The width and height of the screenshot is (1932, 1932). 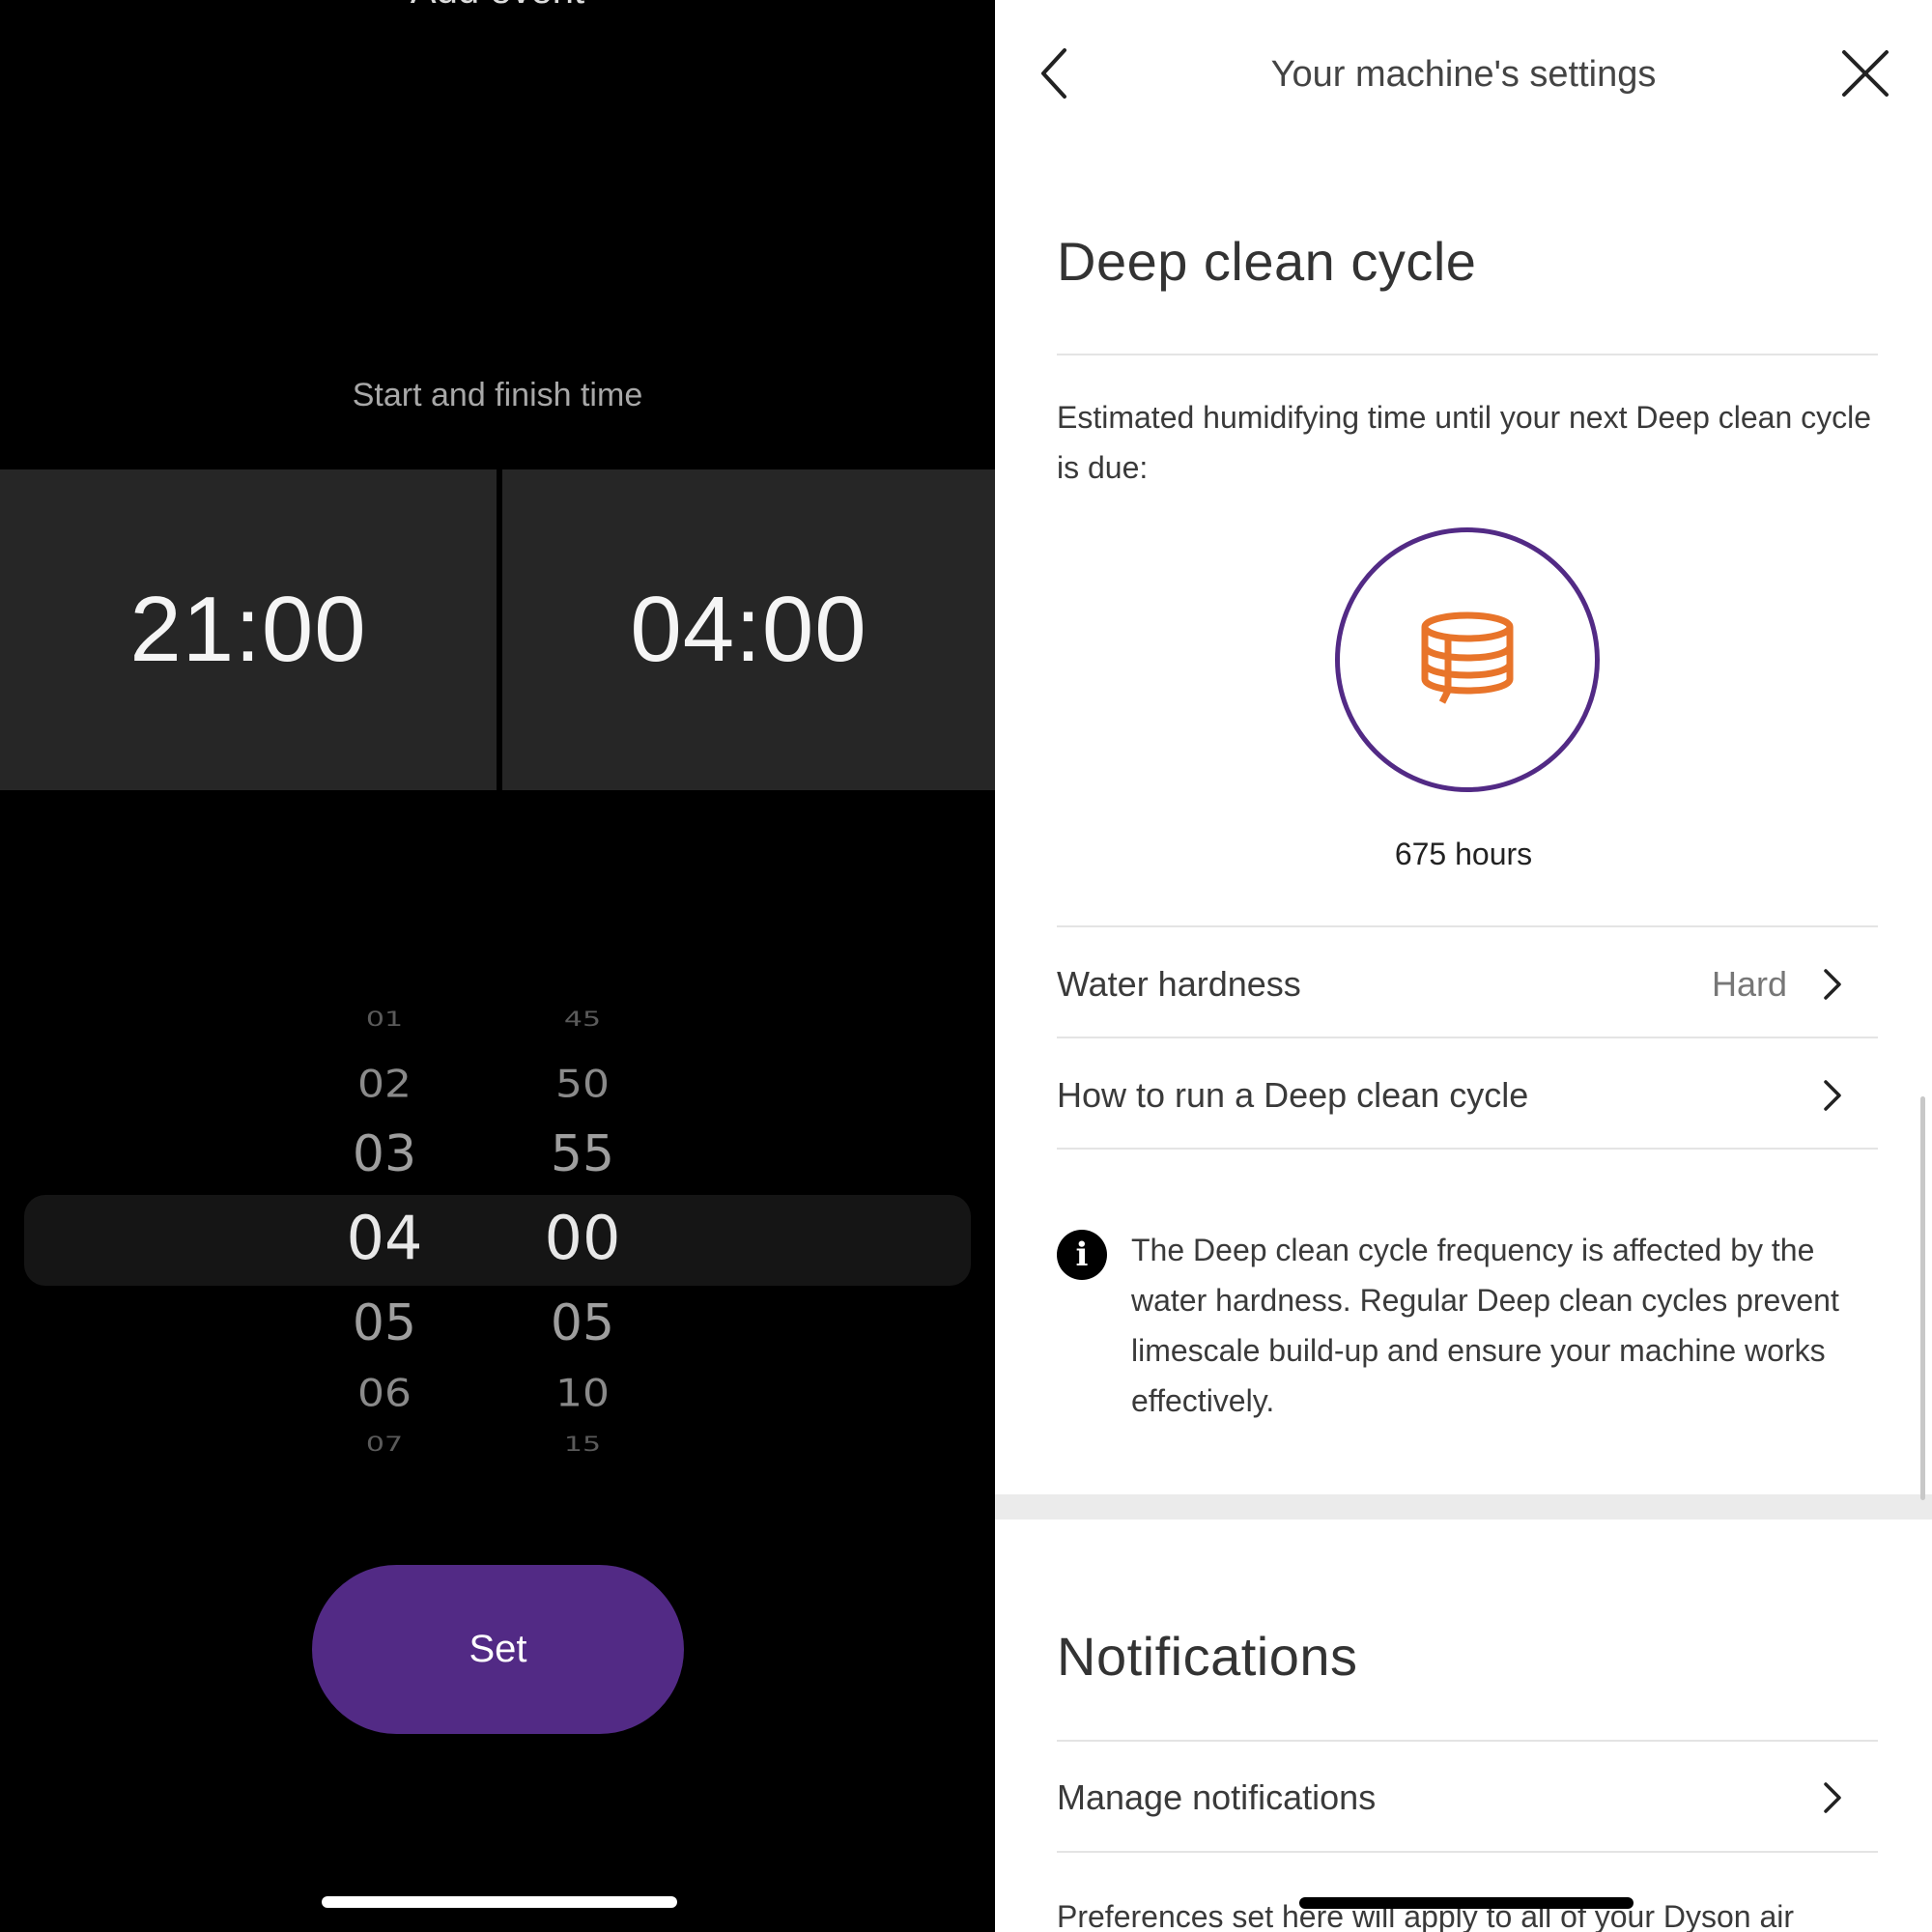 What do you see at coordinates (1749, 984) in the screenshot?
I see `water-hardness-value: Hard` at bounding box center [1749, 984].